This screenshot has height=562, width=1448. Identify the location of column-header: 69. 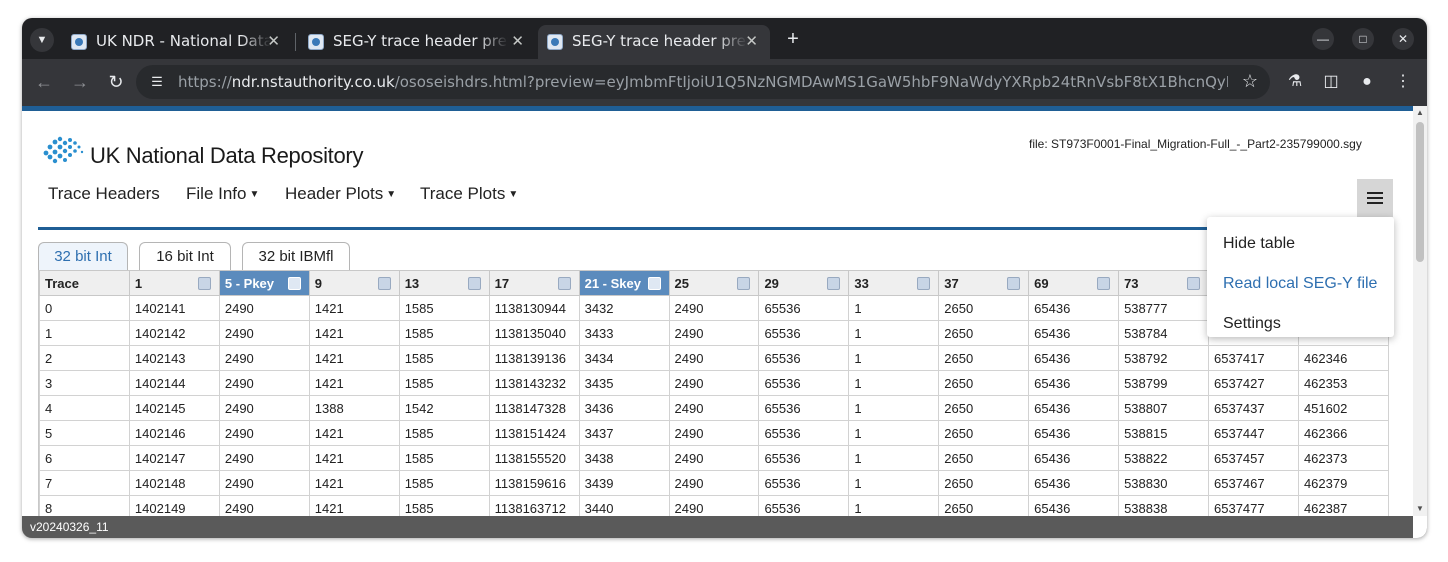
(1074, 283).